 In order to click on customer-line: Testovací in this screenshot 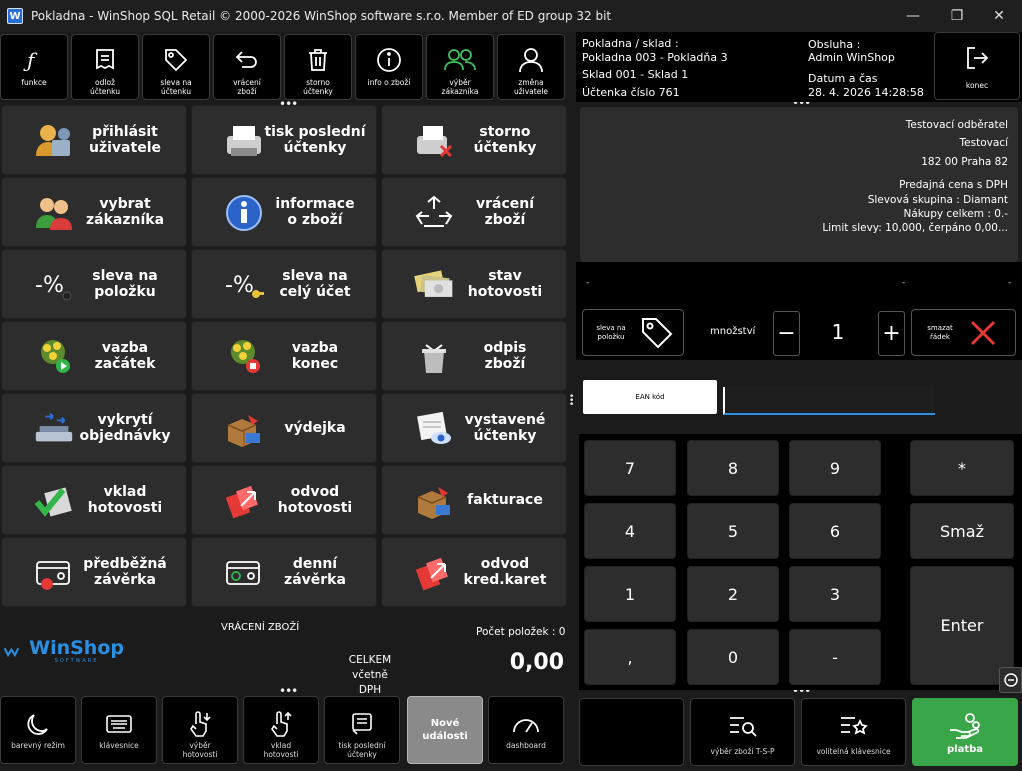, I will do `click(983, 143)`.